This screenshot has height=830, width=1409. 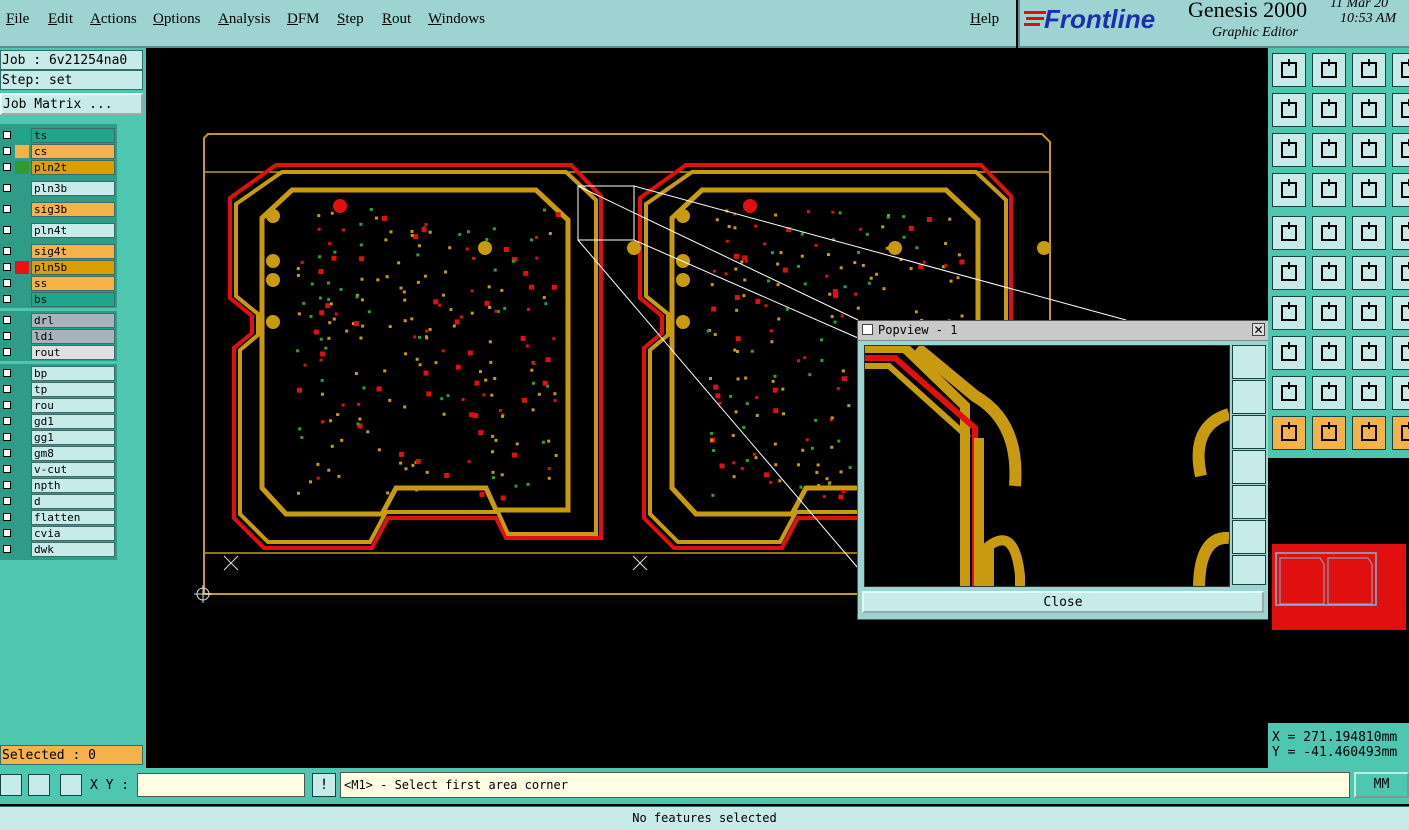 I want to click on zoom-frame-icon, so click(x=1400, y=70).